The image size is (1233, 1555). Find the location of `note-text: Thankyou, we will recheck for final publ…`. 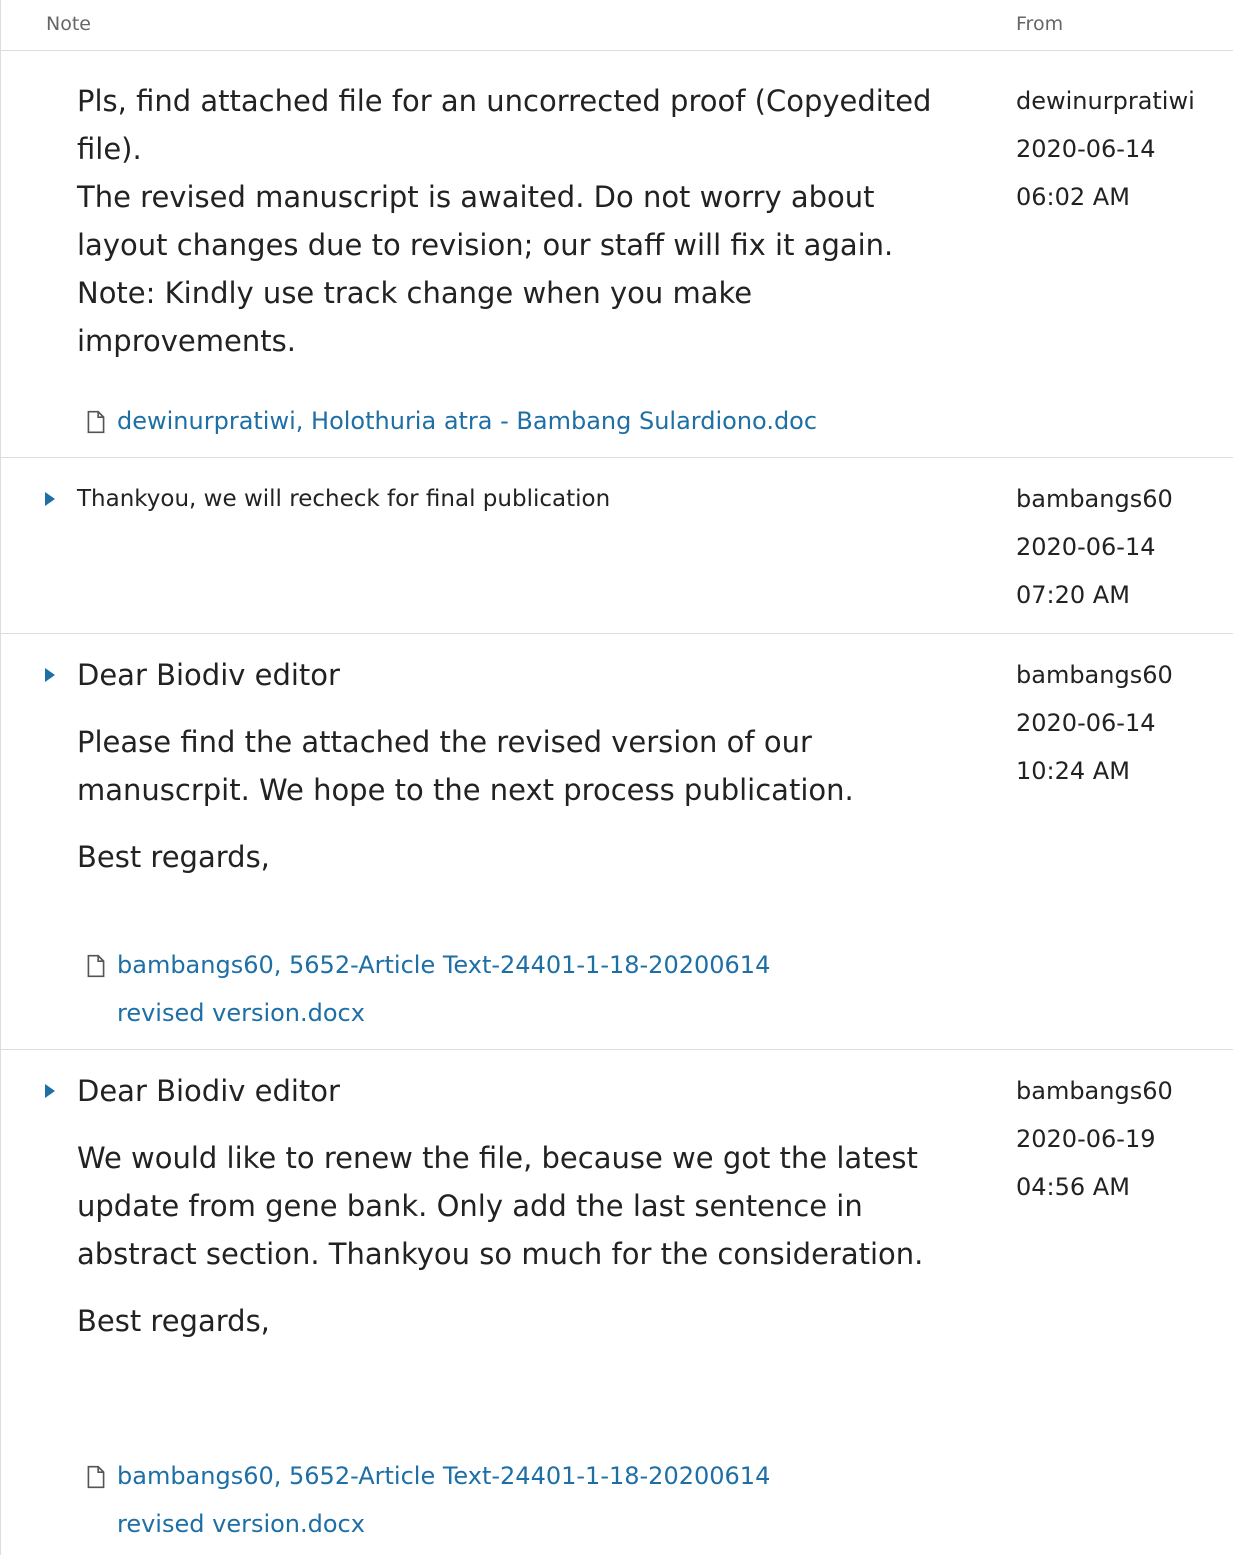

note-text: Thankyou, we will recheck for final publ… is located at coordinates (512, 499).